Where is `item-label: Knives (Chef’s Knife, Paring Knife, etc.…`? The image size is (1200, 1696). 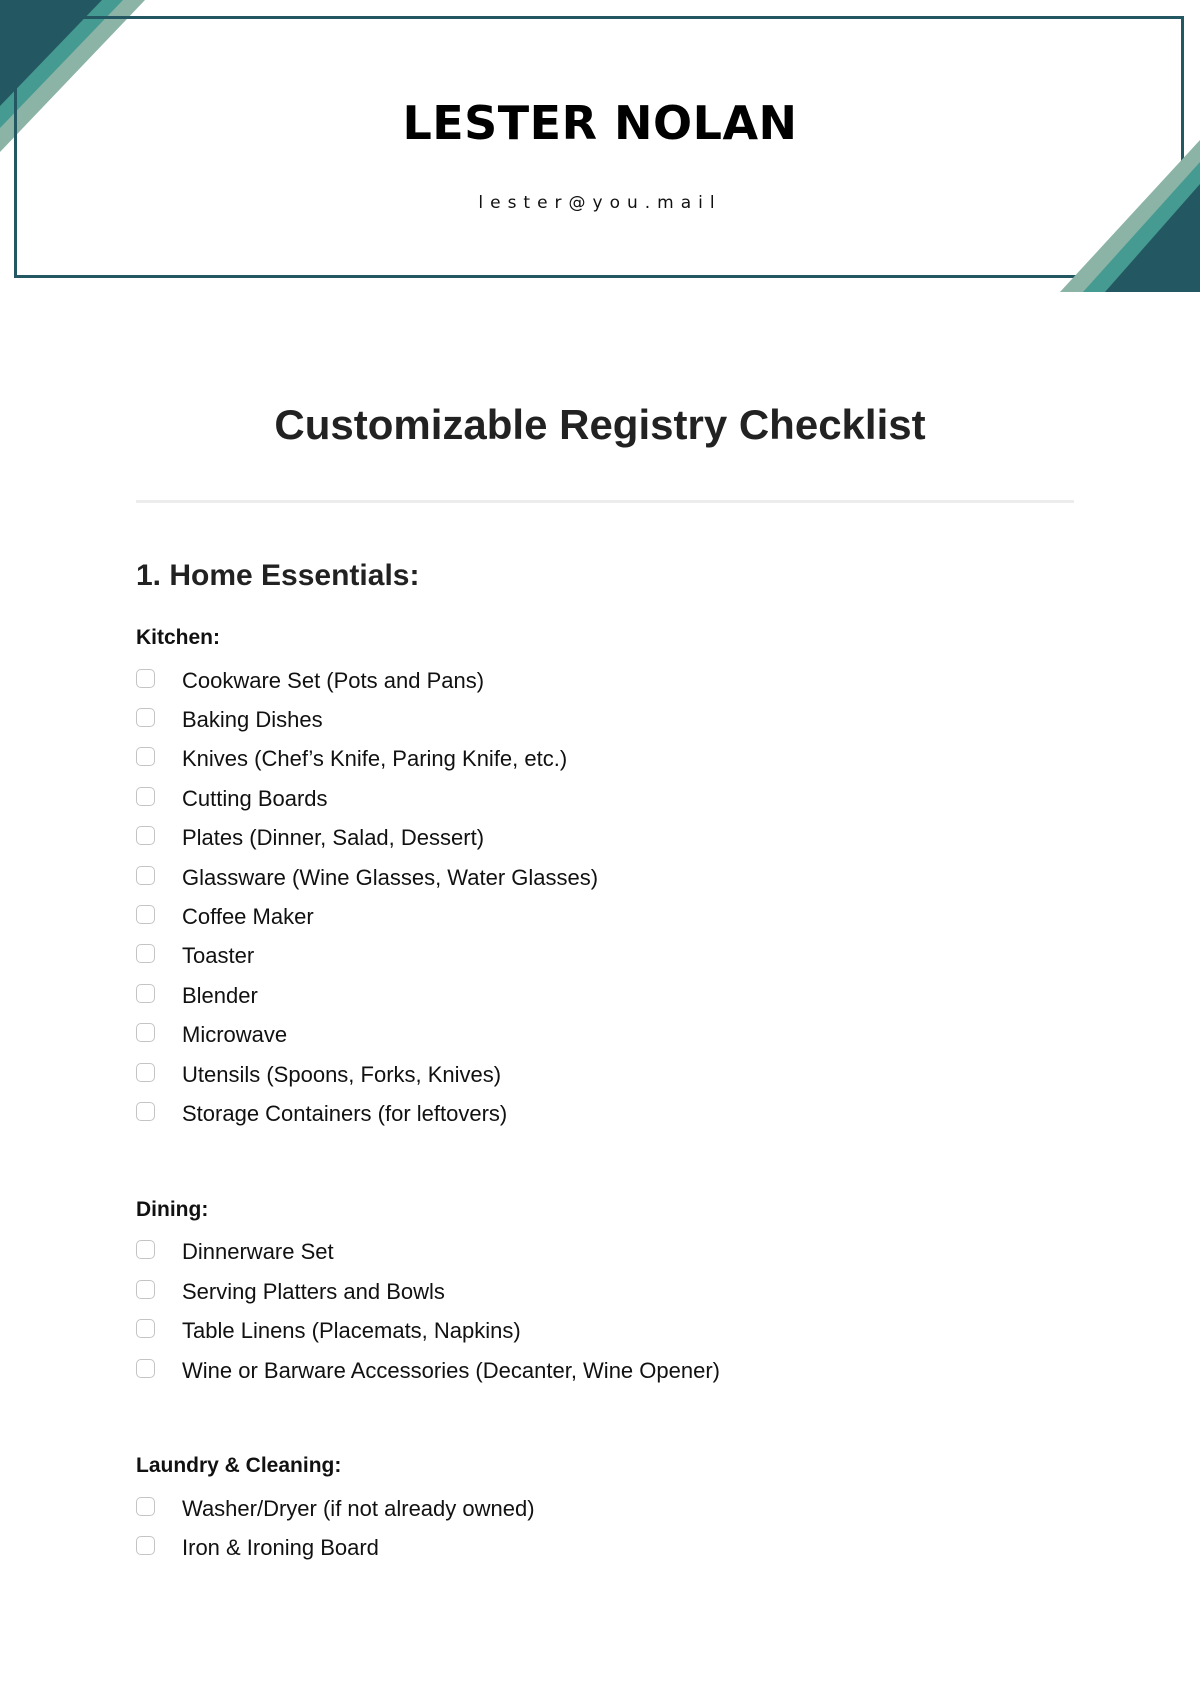 item-label: Knives (Chef’s Knife, Paring Knife, etc.… is located at coordinates (375, 759).